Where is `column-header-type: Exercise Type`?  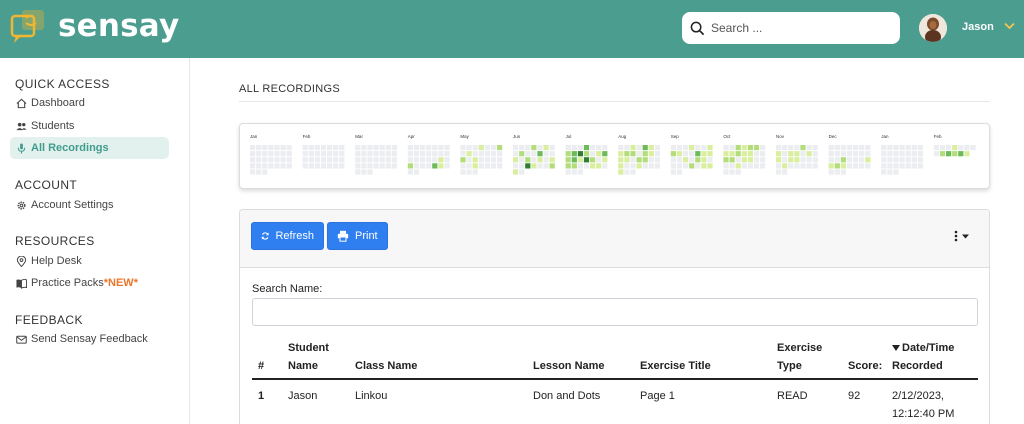 column-header-type: Exercise Type is located at coordinates (799, 357).